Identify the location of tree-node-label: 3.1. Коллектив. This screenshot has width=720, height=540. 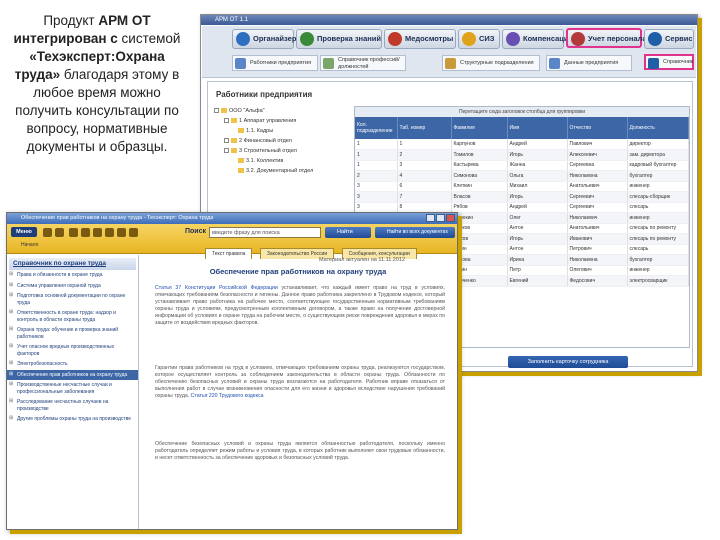
(265, 161).